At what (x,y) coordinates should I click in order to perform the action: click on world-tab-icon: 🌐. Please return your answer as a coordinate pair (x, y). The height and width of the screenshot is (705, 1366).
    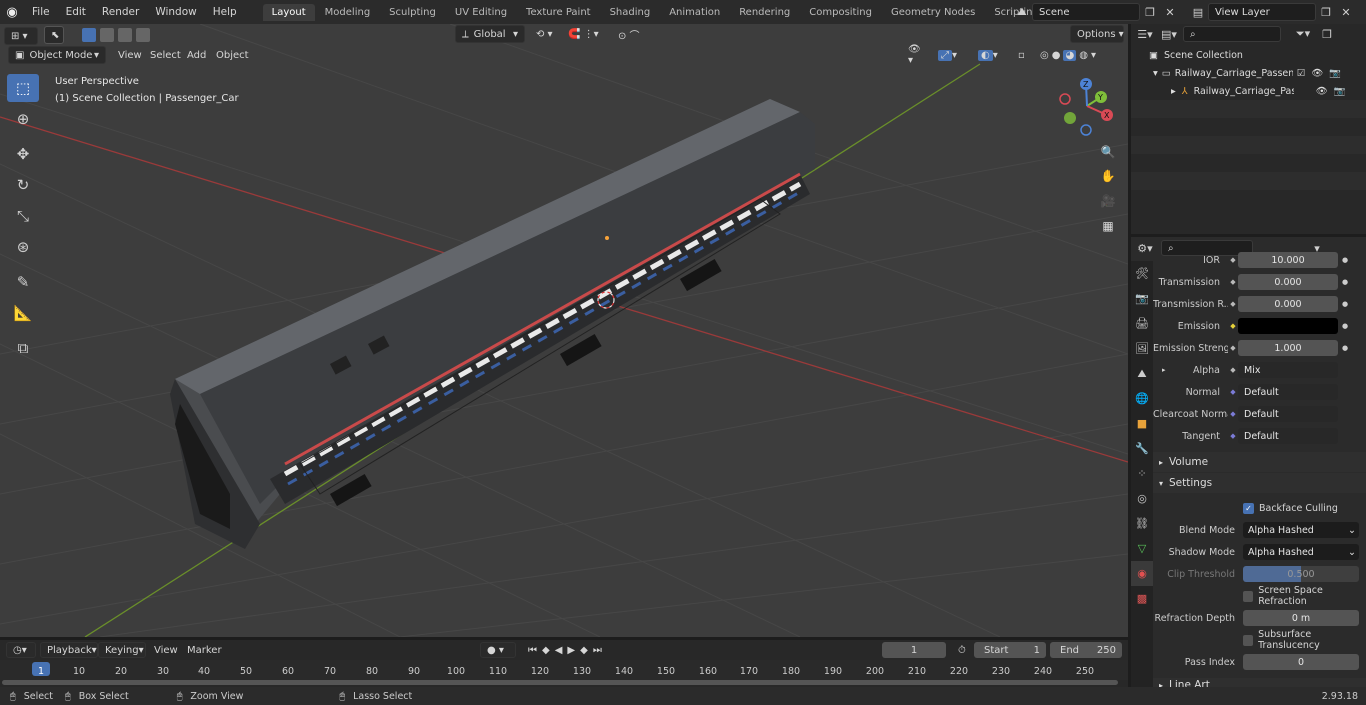
    Looking at the image, I should click on (1142, 398).